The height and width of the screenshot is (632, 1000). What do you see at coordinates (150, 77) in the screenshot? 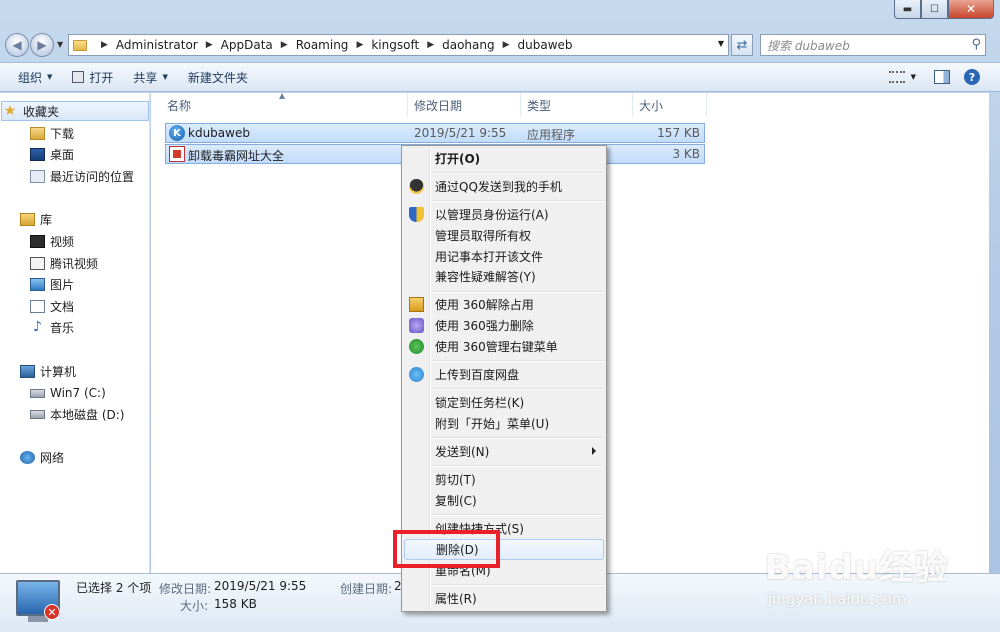
I see `share-menu: 共享 ▼` at bounding box center [150, 77].